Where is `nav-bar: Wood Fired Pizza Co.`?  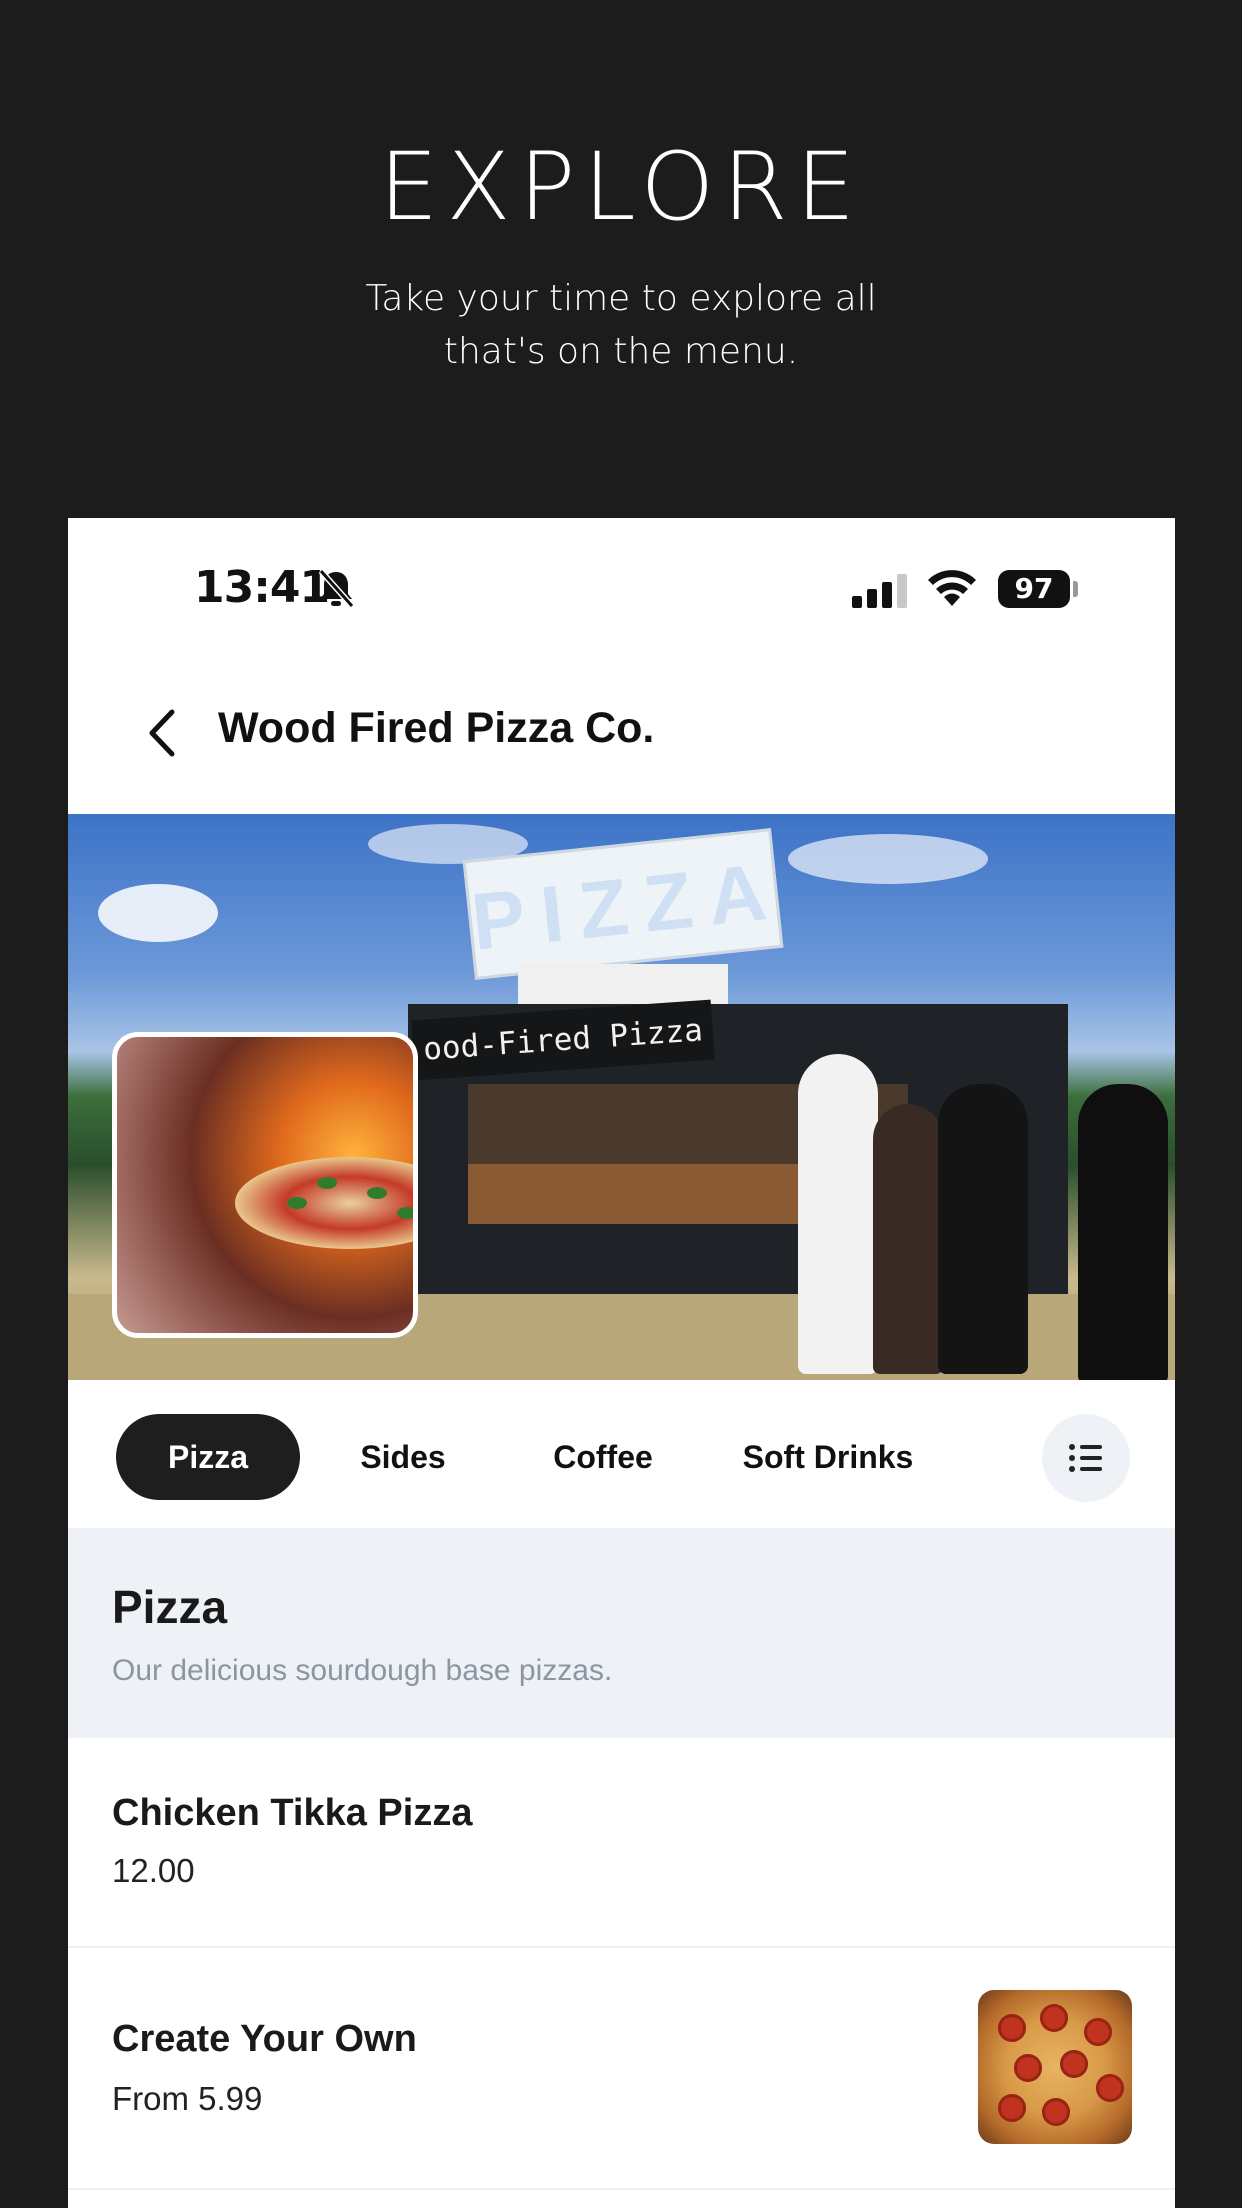 nav-bar: Wood Fired Pizza Co. is located at coordinates (621, 736).